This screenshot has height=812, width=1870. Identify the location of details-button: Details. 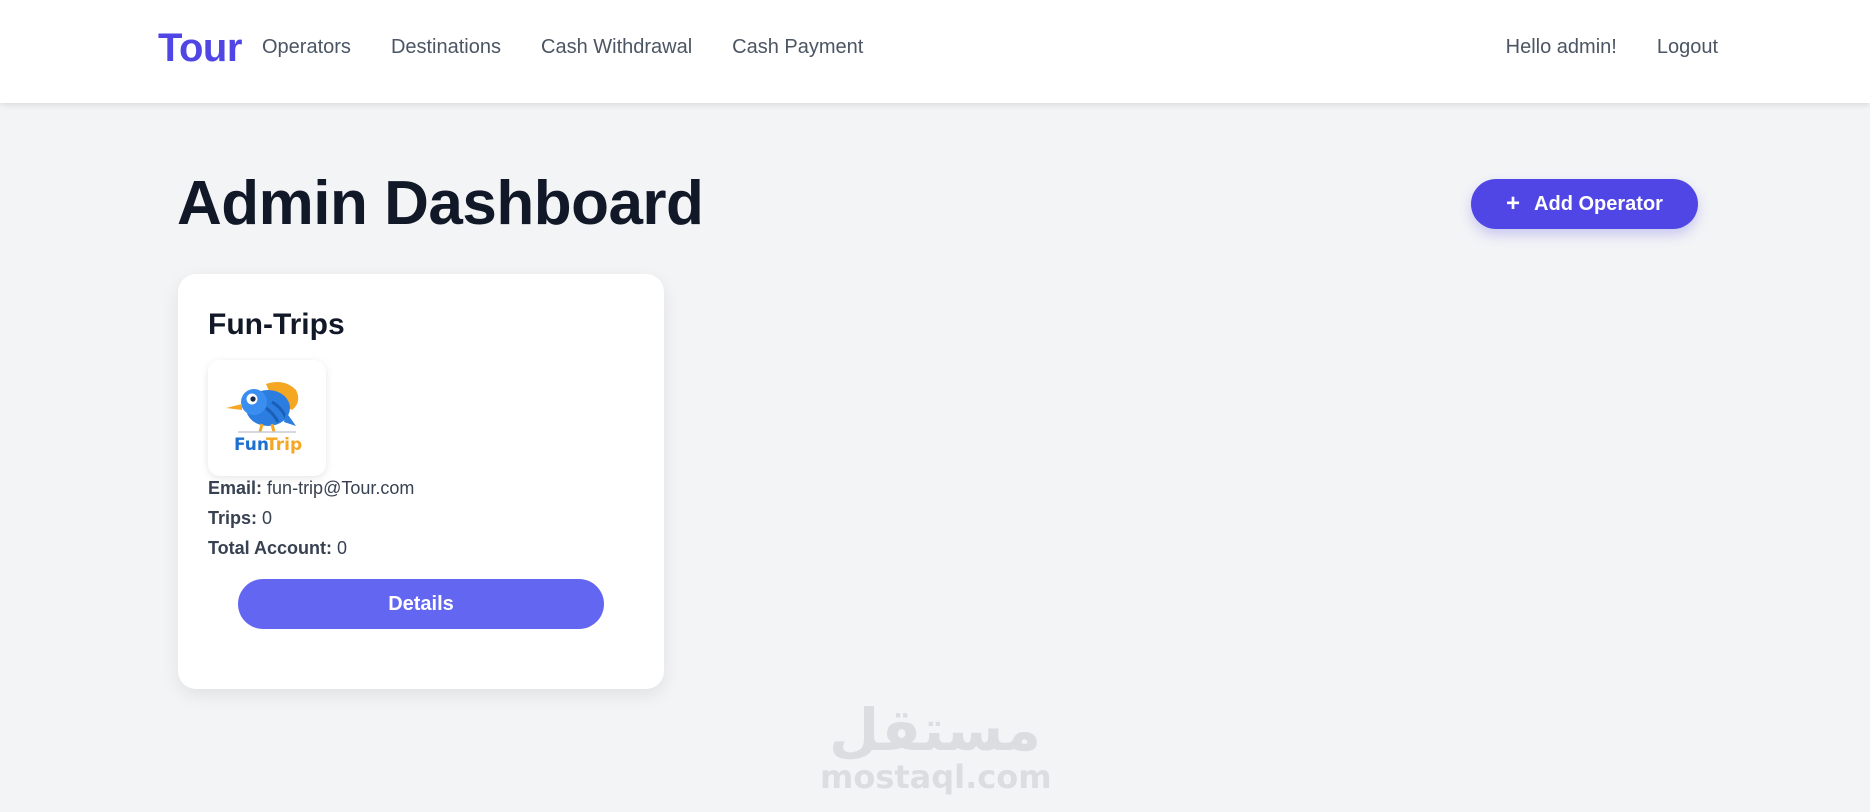
(421, 604).